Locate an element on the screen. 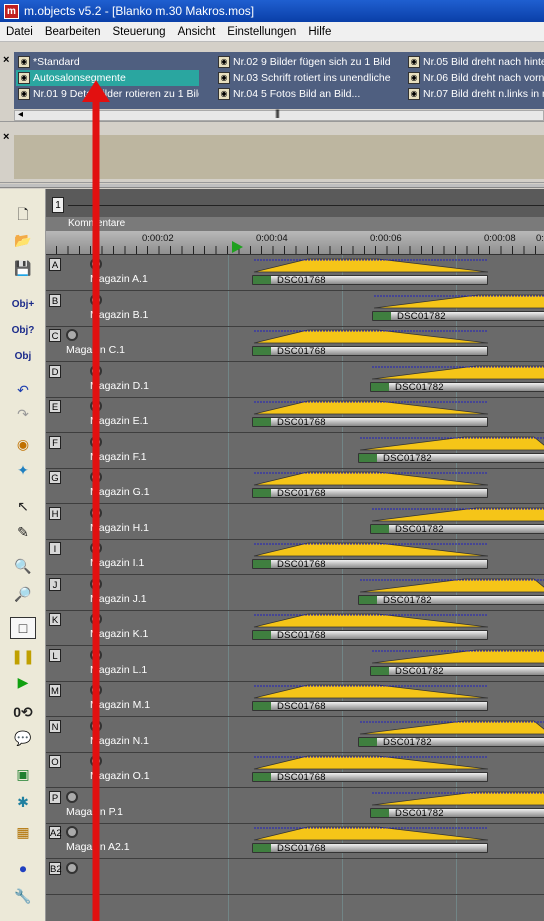 The width and height of the screenshot is (544, 921). track-row: K Magazin K.1 DSC01768 is located at coordinates (295, 628).